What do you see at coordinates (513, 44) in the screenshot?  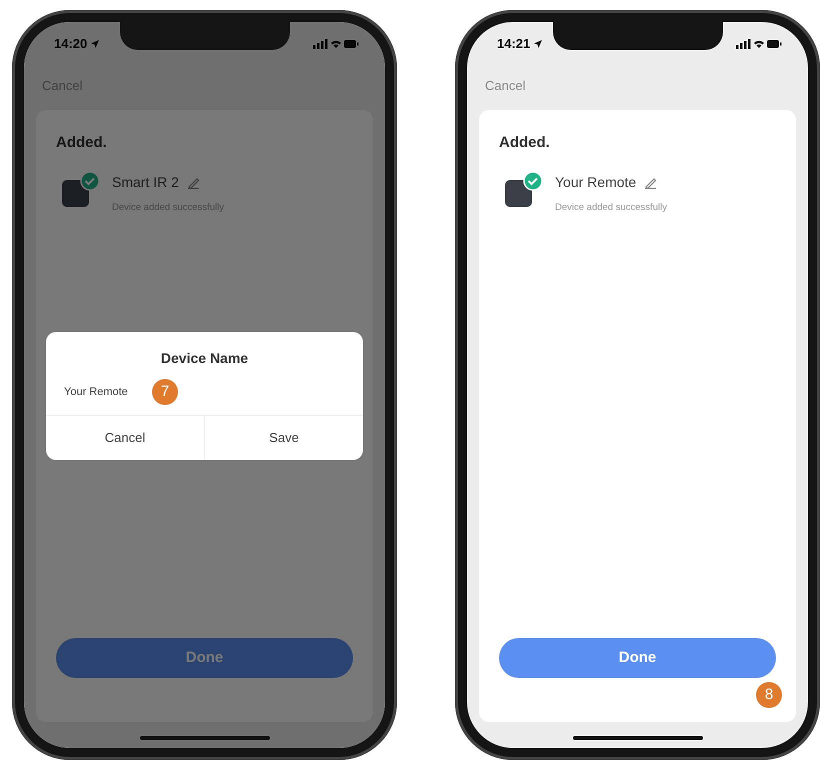 I see `status-time: 14:21` at bounding box center [513, 44].